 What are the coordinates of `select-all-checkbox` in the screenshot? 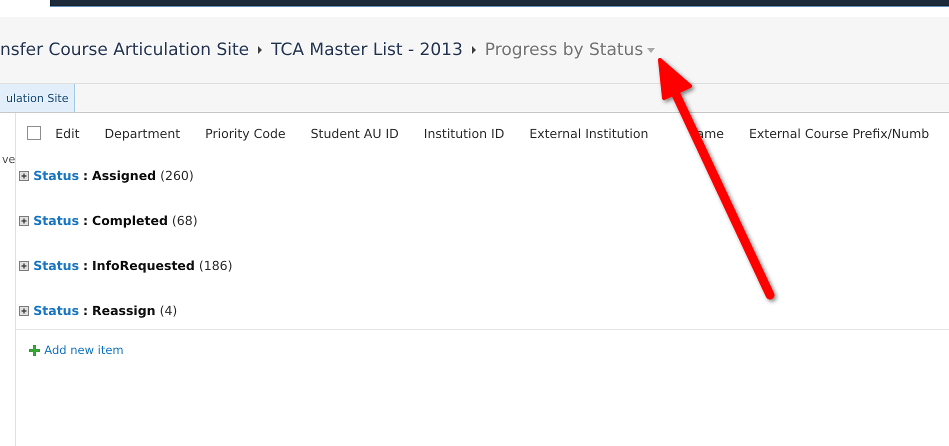 It's located at (34, 133).